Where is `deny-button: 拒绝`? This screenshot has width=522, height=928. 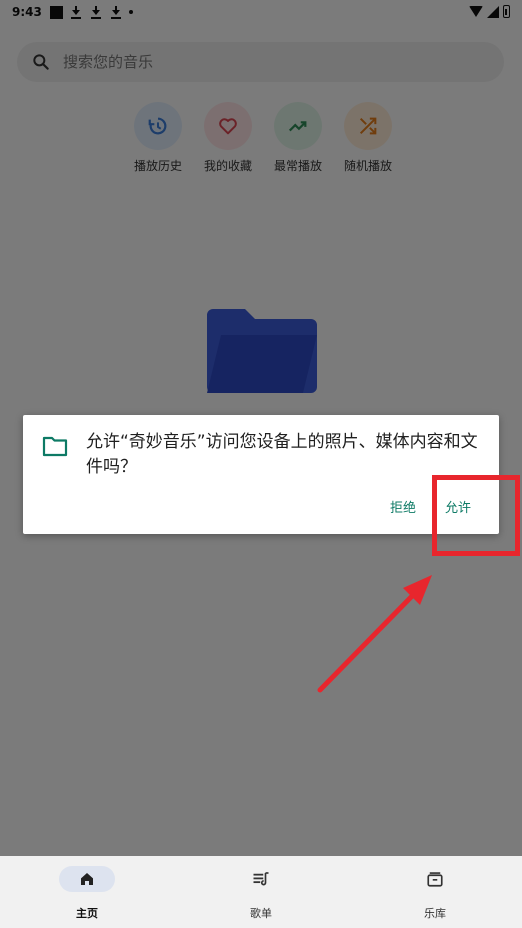 deny-button: 拒绝 is located at coordinates (403, 506).